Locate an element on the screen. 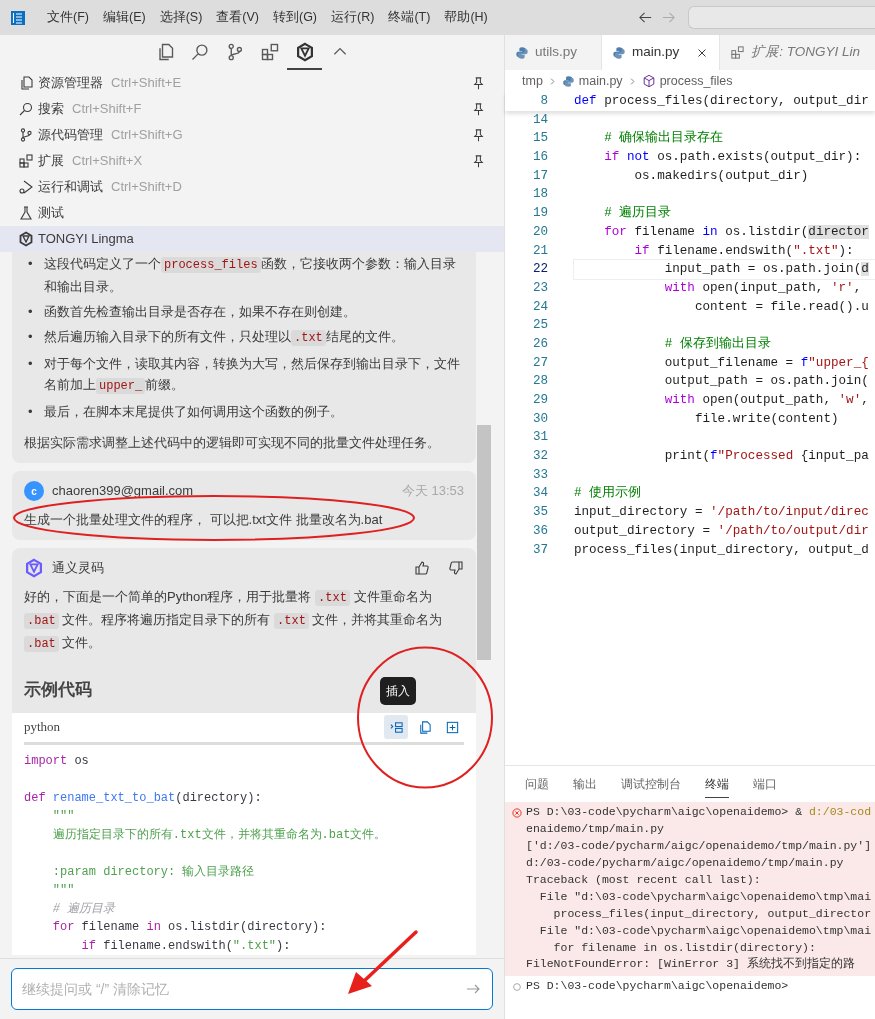 This screenshot has width=875, height=1019. line-number: 14 is located at coordinates (539, 120).